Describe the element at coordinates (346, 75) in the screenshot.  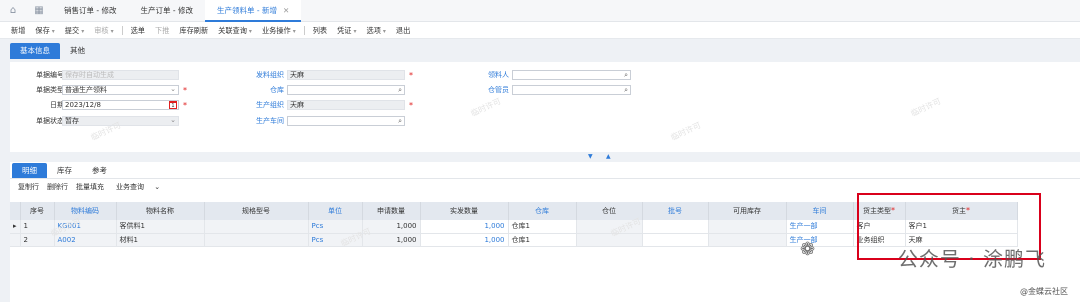
I see `issue-org-field: 天麻` at that location.